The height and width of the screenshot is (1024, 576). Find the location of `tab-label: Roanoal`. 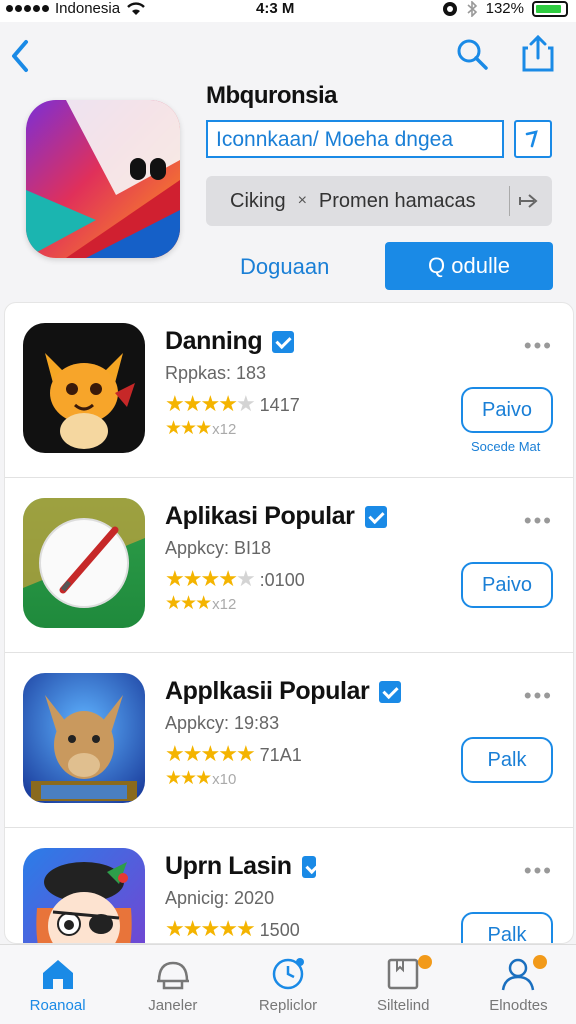

tab-label: Roanoal is located at coordinates (57, 1005).